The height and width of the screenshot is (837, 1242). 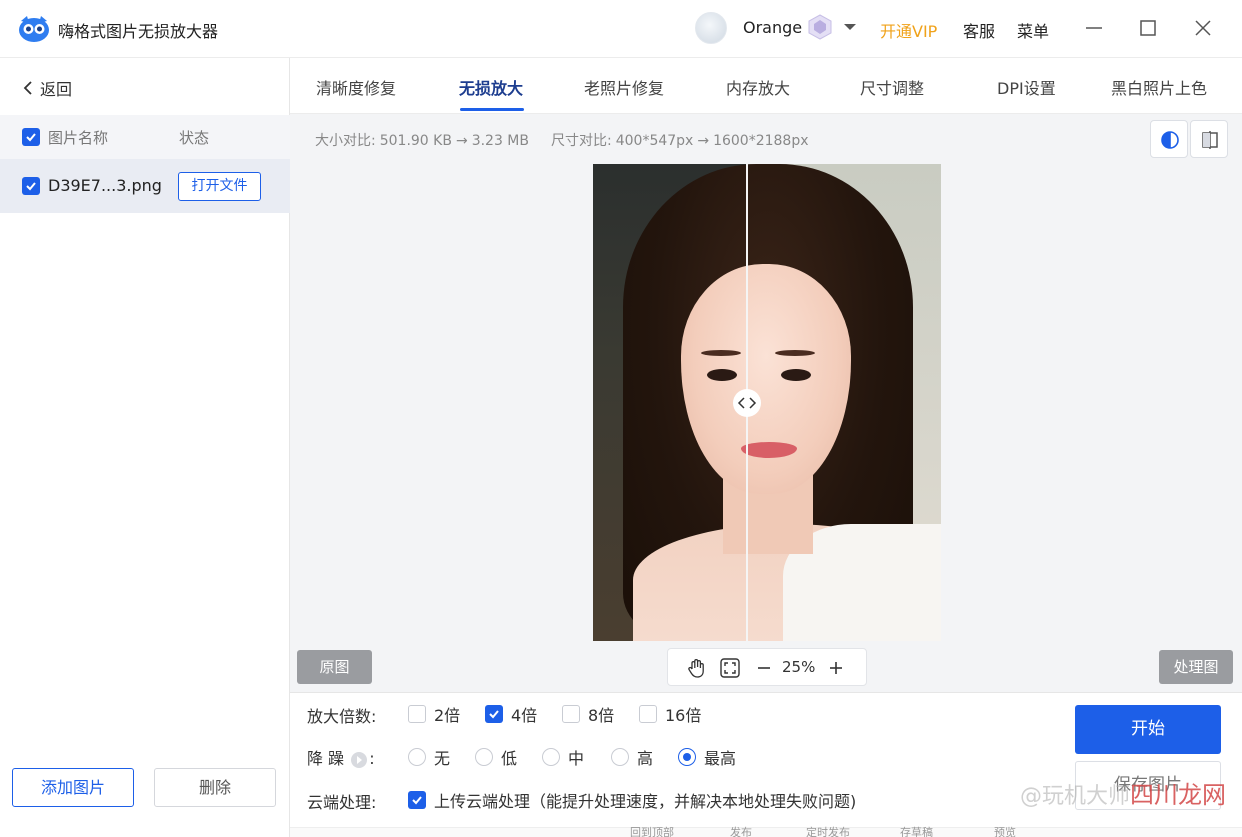 I want to click on file-checkbox, so click(x=31, y=186).